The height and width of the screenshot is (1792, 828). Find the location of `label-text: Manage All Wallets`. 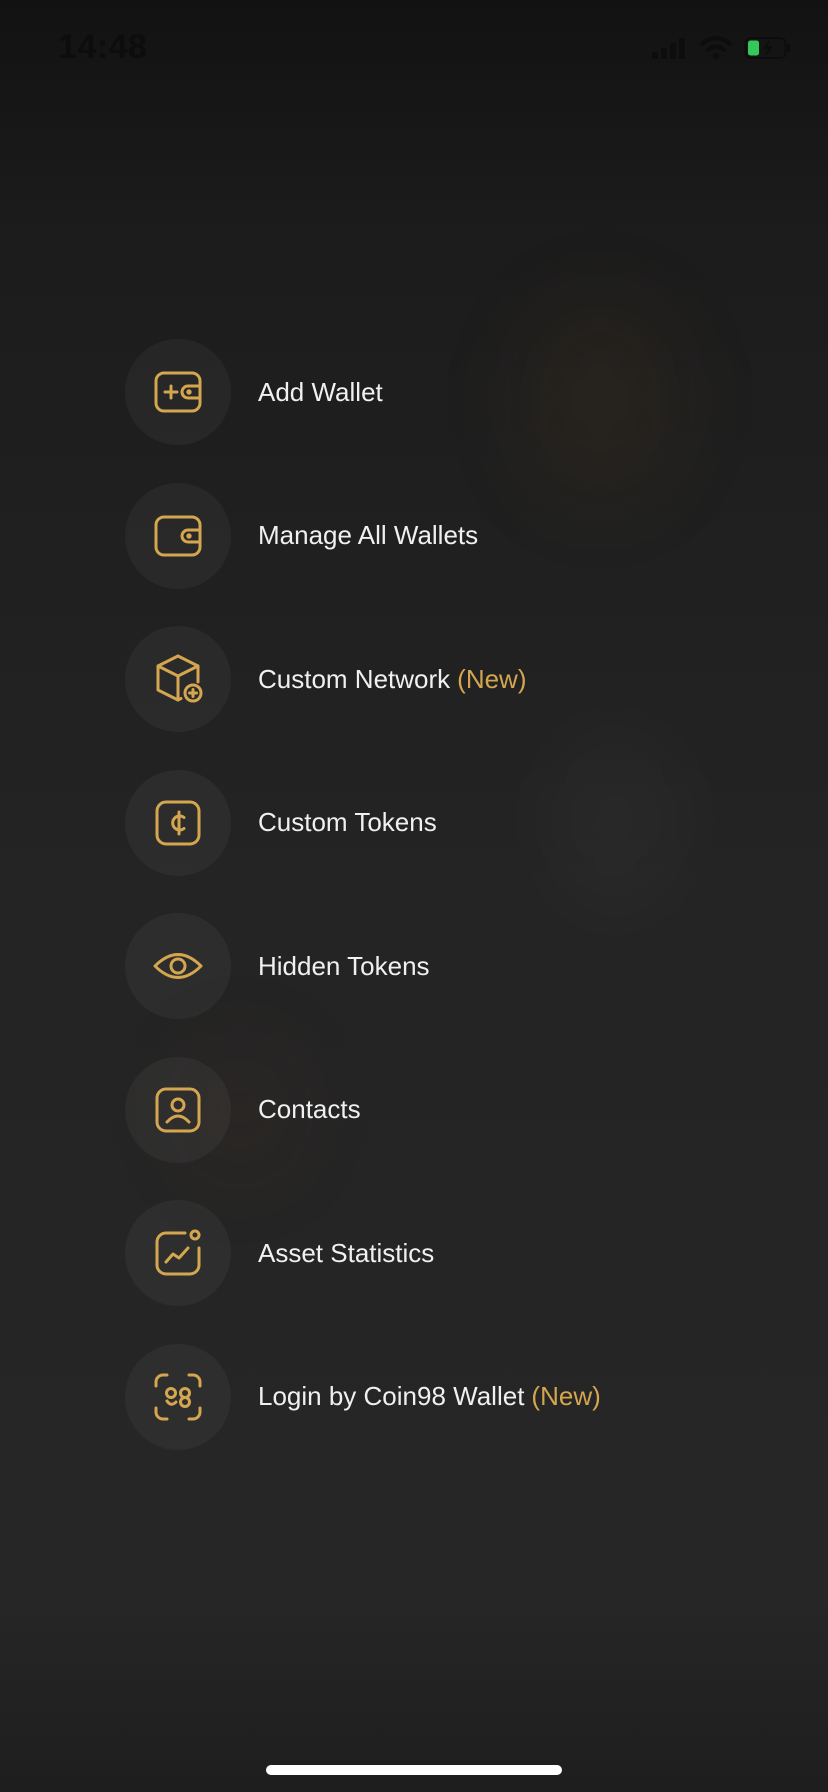

label-text: Manage All Wallets is located at coordinates (368, 535).